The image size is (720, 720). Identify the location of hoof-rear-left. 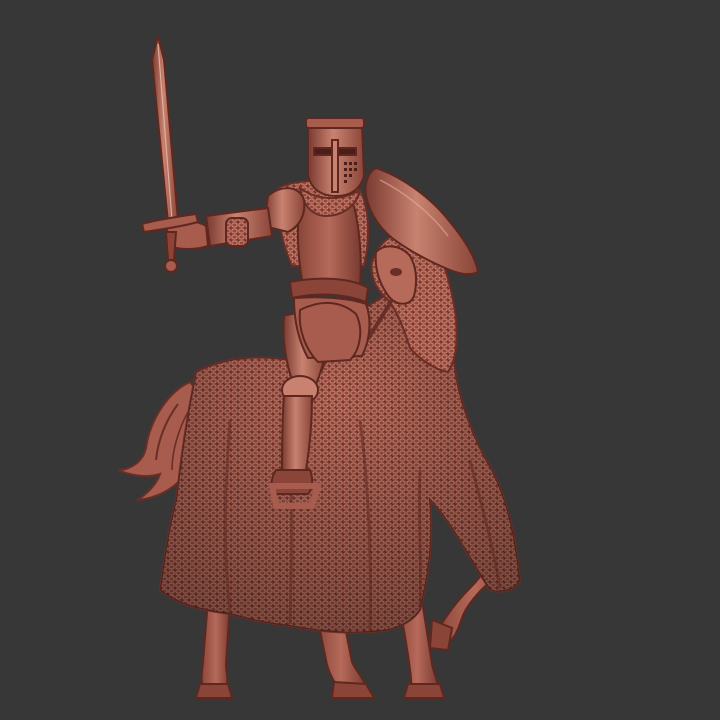
(214, 691).